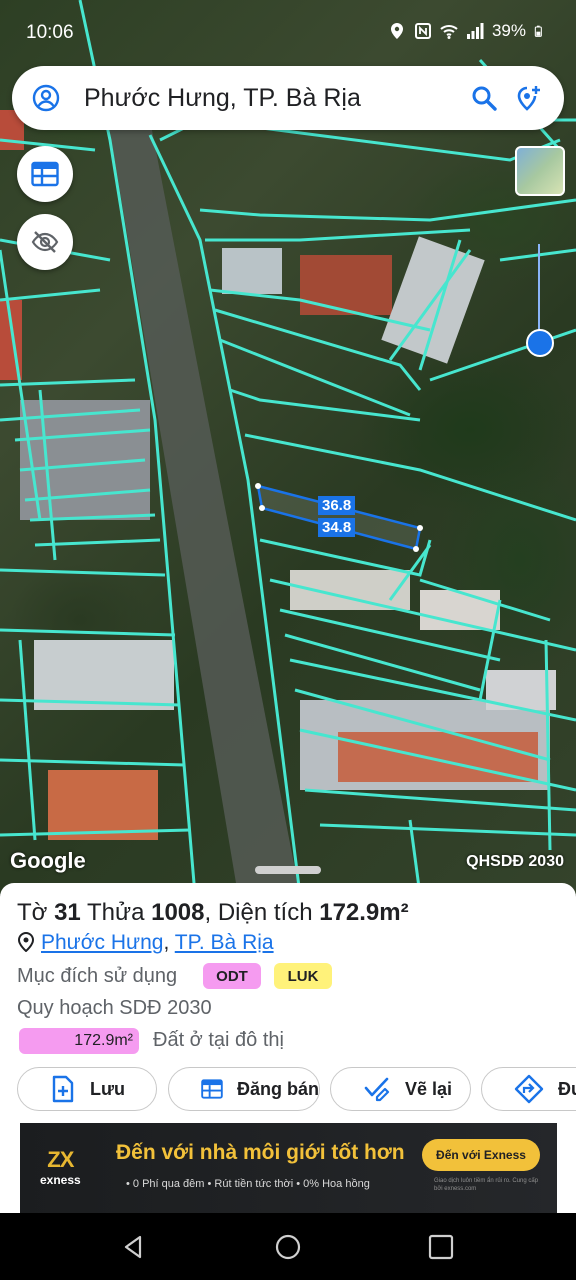  I want to click on parcel-area: 172.9m², so click(364, 912).